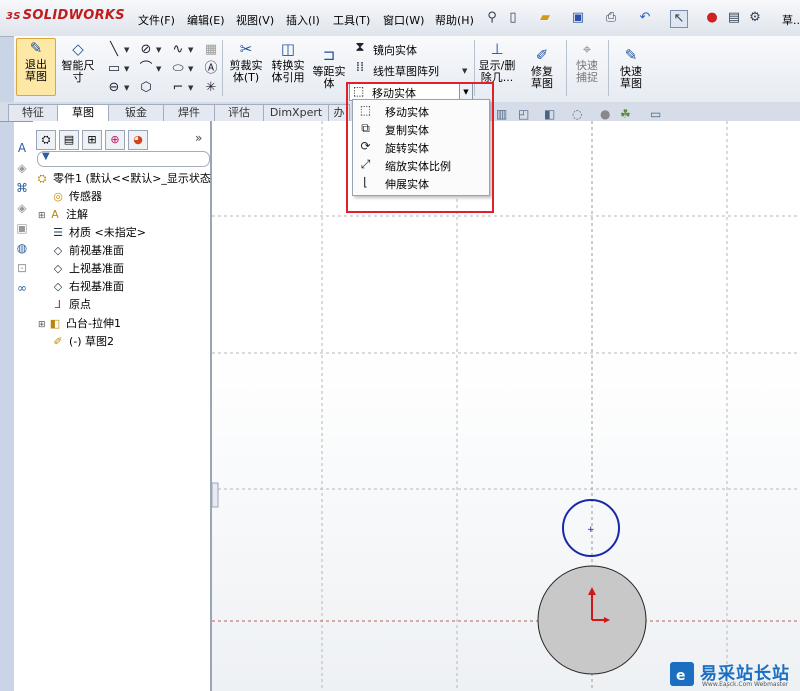 The height and width of the screenshot is (691, 800). What do you see at coordinates (114, 88) in the screenshot?
I see `slot-icon: ⊖` at bounding box center [114, 88].